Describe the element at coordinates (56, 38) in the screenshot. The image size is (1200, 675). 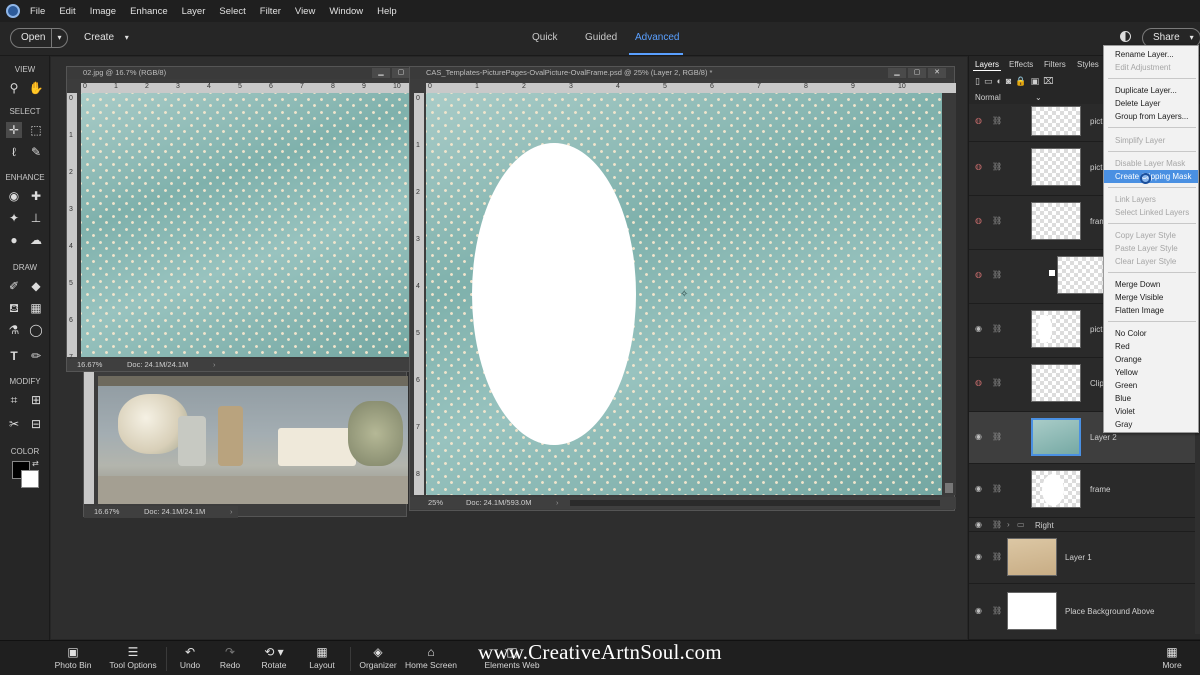
I see `chevron-down-icon: ▾` at that location.